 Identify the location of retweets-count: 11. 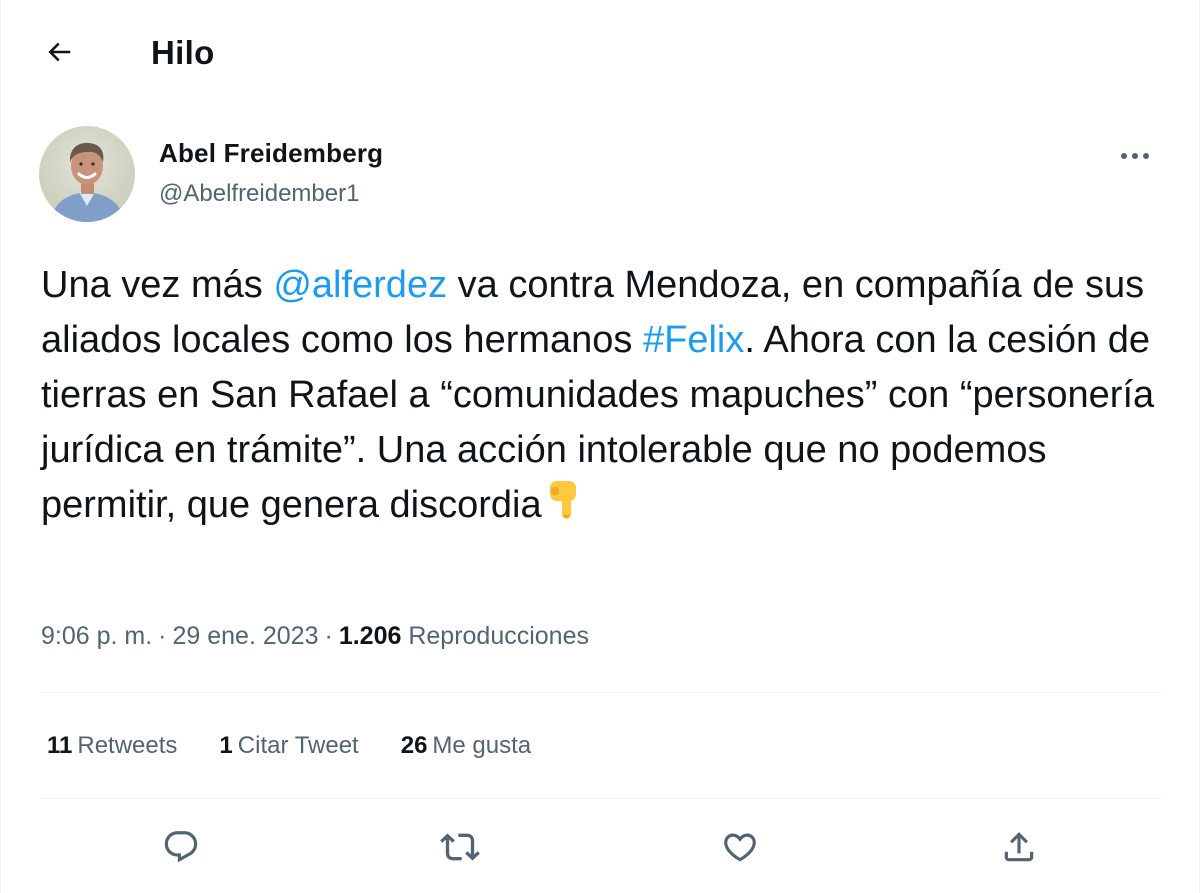
(60, 745).